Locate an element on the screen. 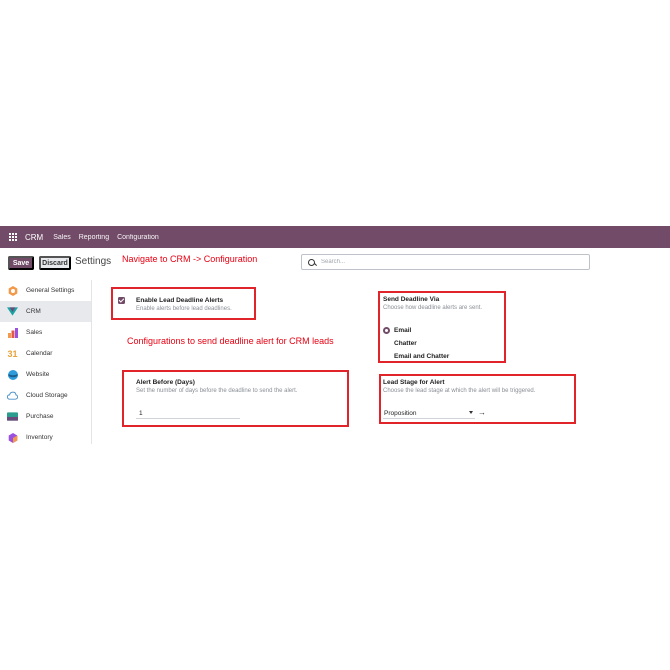 The width and height of the screenshot is (670, 670). send-via-title: Send Deadline Via is located at coordinates (411, 299).